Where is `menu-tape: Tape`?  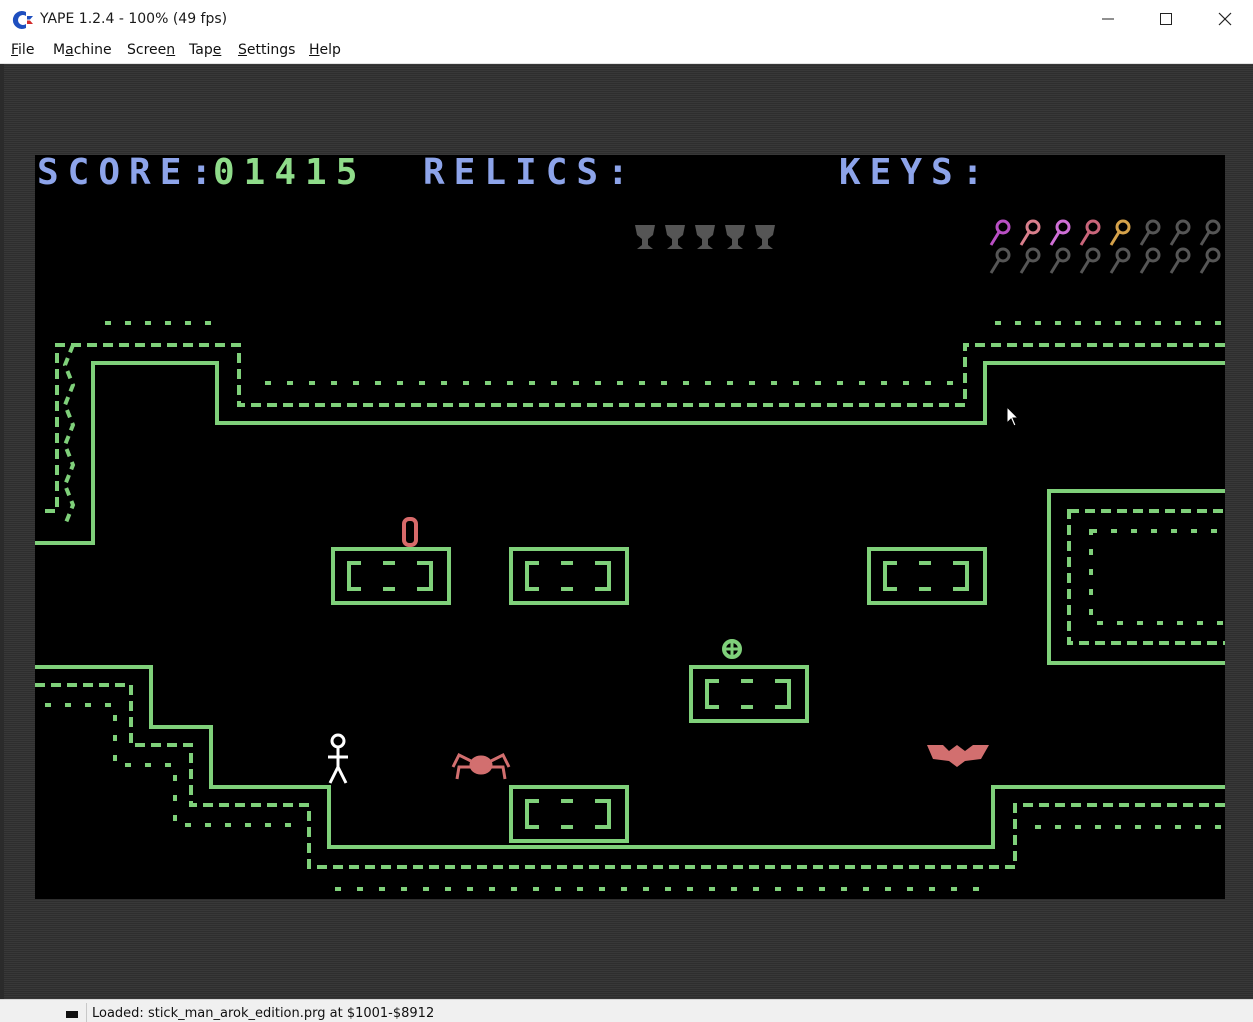 menu-tape: Tape is located at coordinates (205, 50).